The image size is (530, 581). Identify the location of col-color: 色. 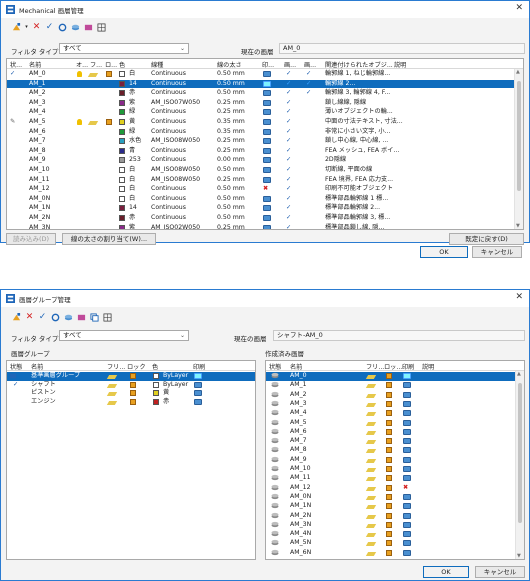
(155, 366).